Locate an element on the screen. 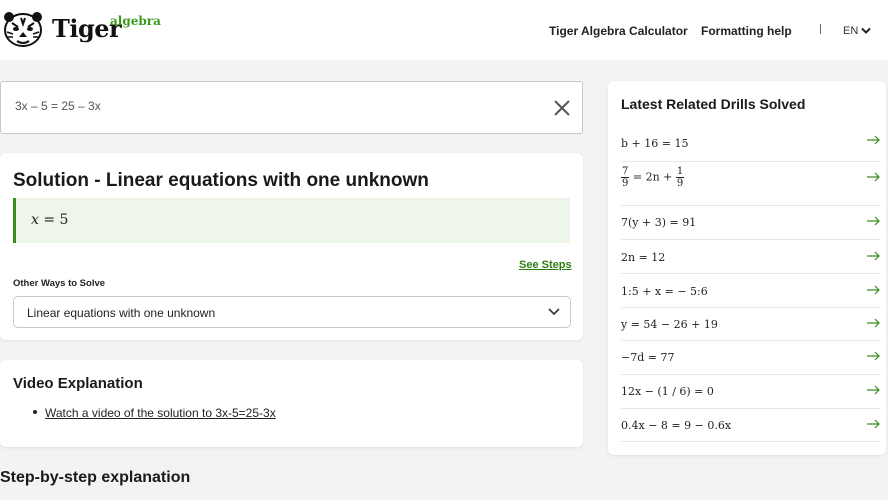  answer-text: x = 5 is located at coordinates (49, 220).